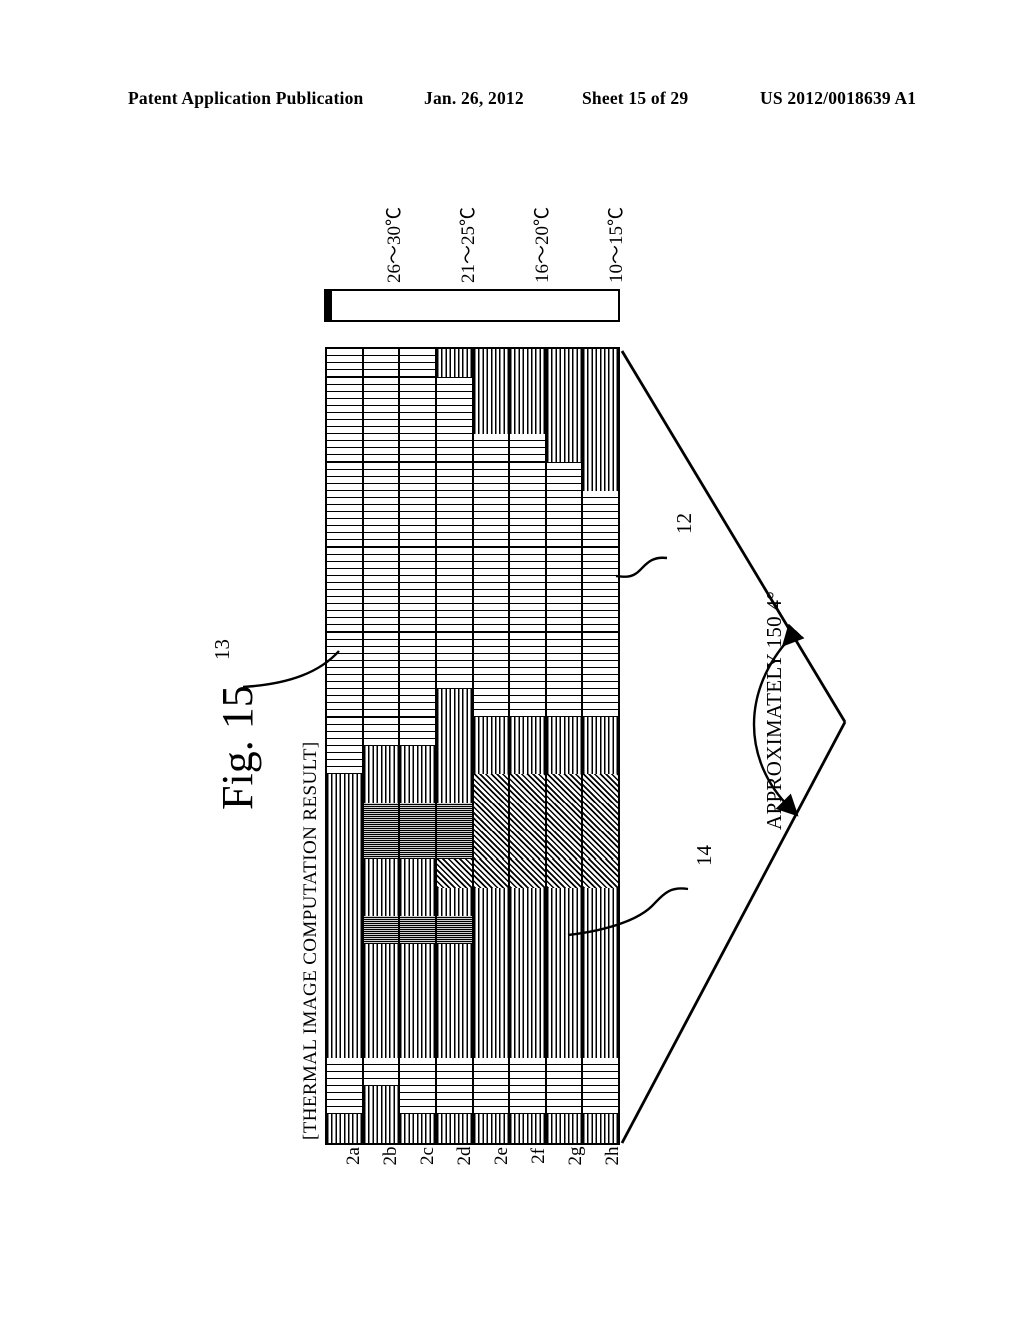 The image size is (1024, 1320). I want to click on axis-label-2d: 2d, so click(455, 1172).